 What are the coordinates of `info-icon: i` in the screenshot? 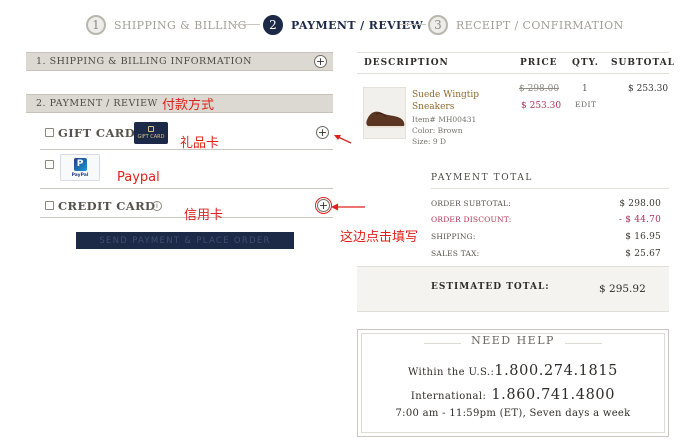 It's located at (157, 206).